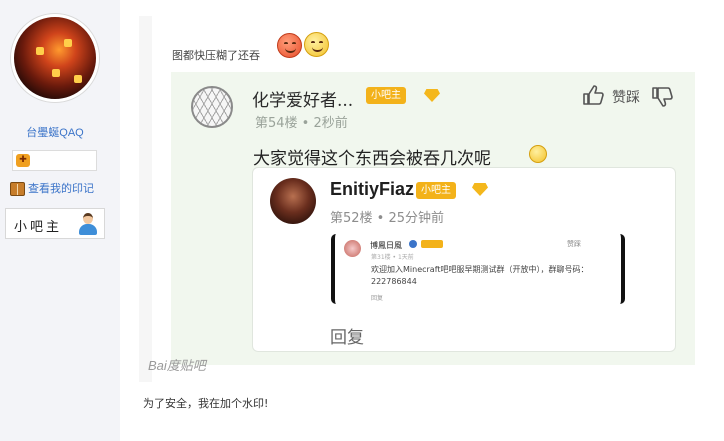 The image size is (724, 441). What do you see at coordinates (347, 335) in the screenshot?
I see `reply-button: 回复` at bounding box center [347, 335].